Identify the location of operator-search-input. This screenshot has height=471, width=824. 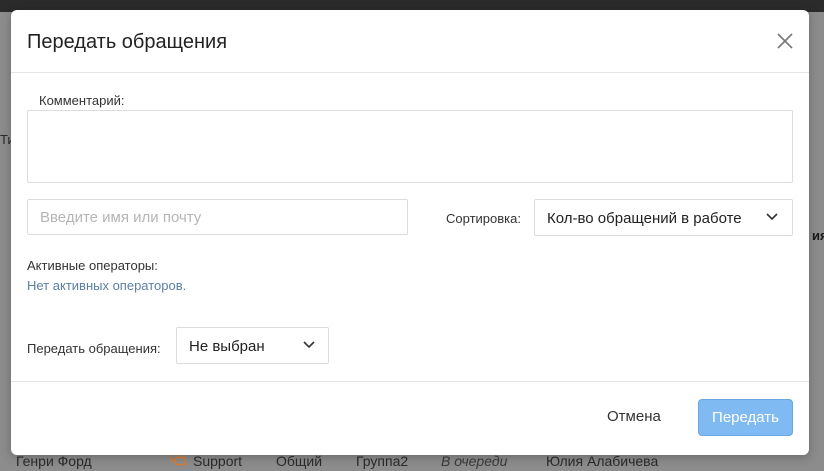
(217, 217).